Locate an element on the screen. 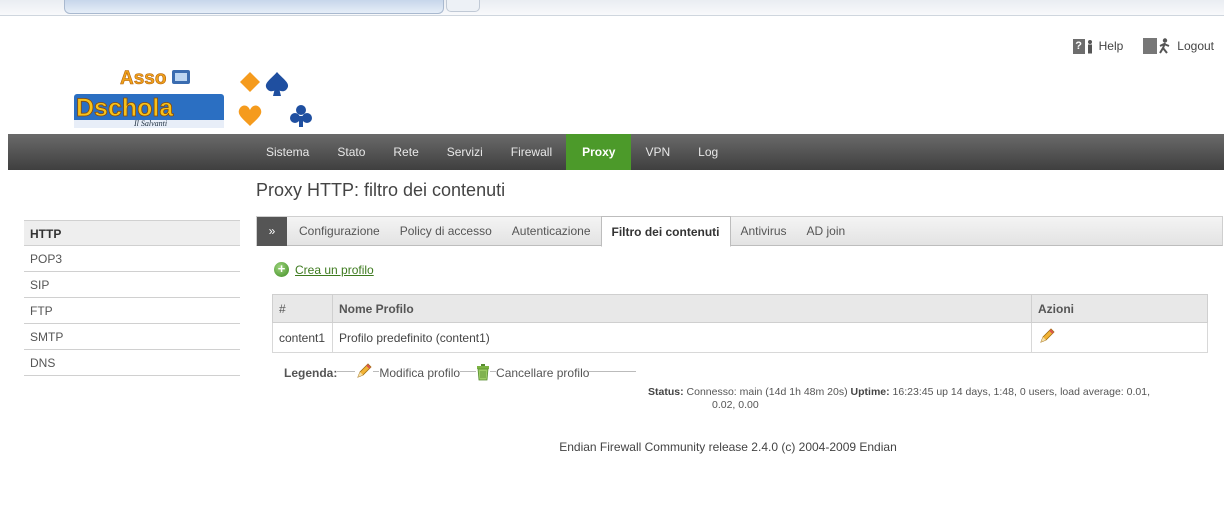 This screenshot has width=1224, height=505. nav-vpn: VPN is located at coordinates (657, 152).